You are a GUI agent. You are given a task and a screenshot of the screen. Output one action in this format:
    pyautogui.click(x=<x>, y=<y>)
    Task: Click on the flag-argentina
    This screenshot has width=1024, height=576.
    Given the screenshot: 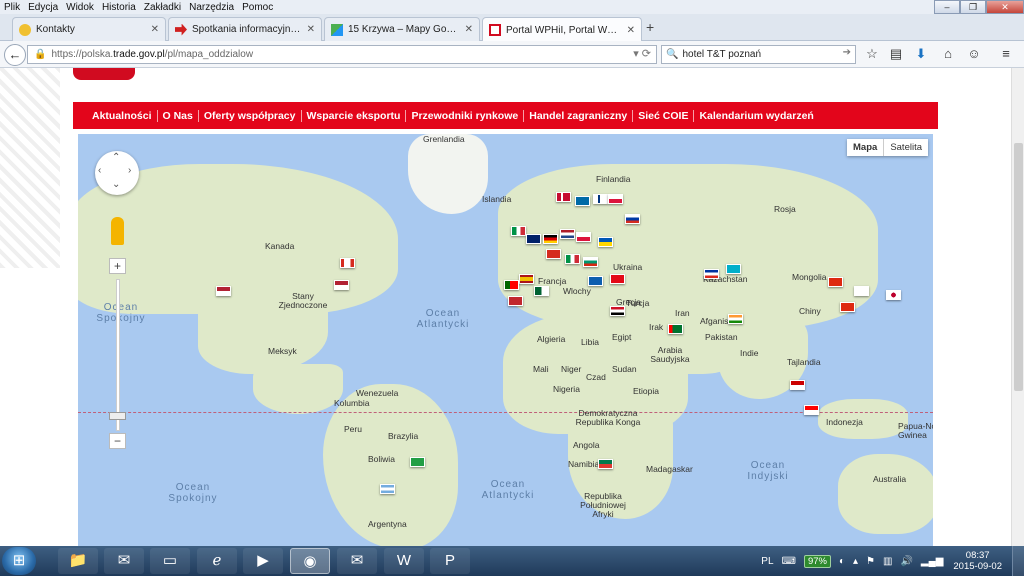 What is the action you would take?
    pyautogui.click(x=387, y=489)
    